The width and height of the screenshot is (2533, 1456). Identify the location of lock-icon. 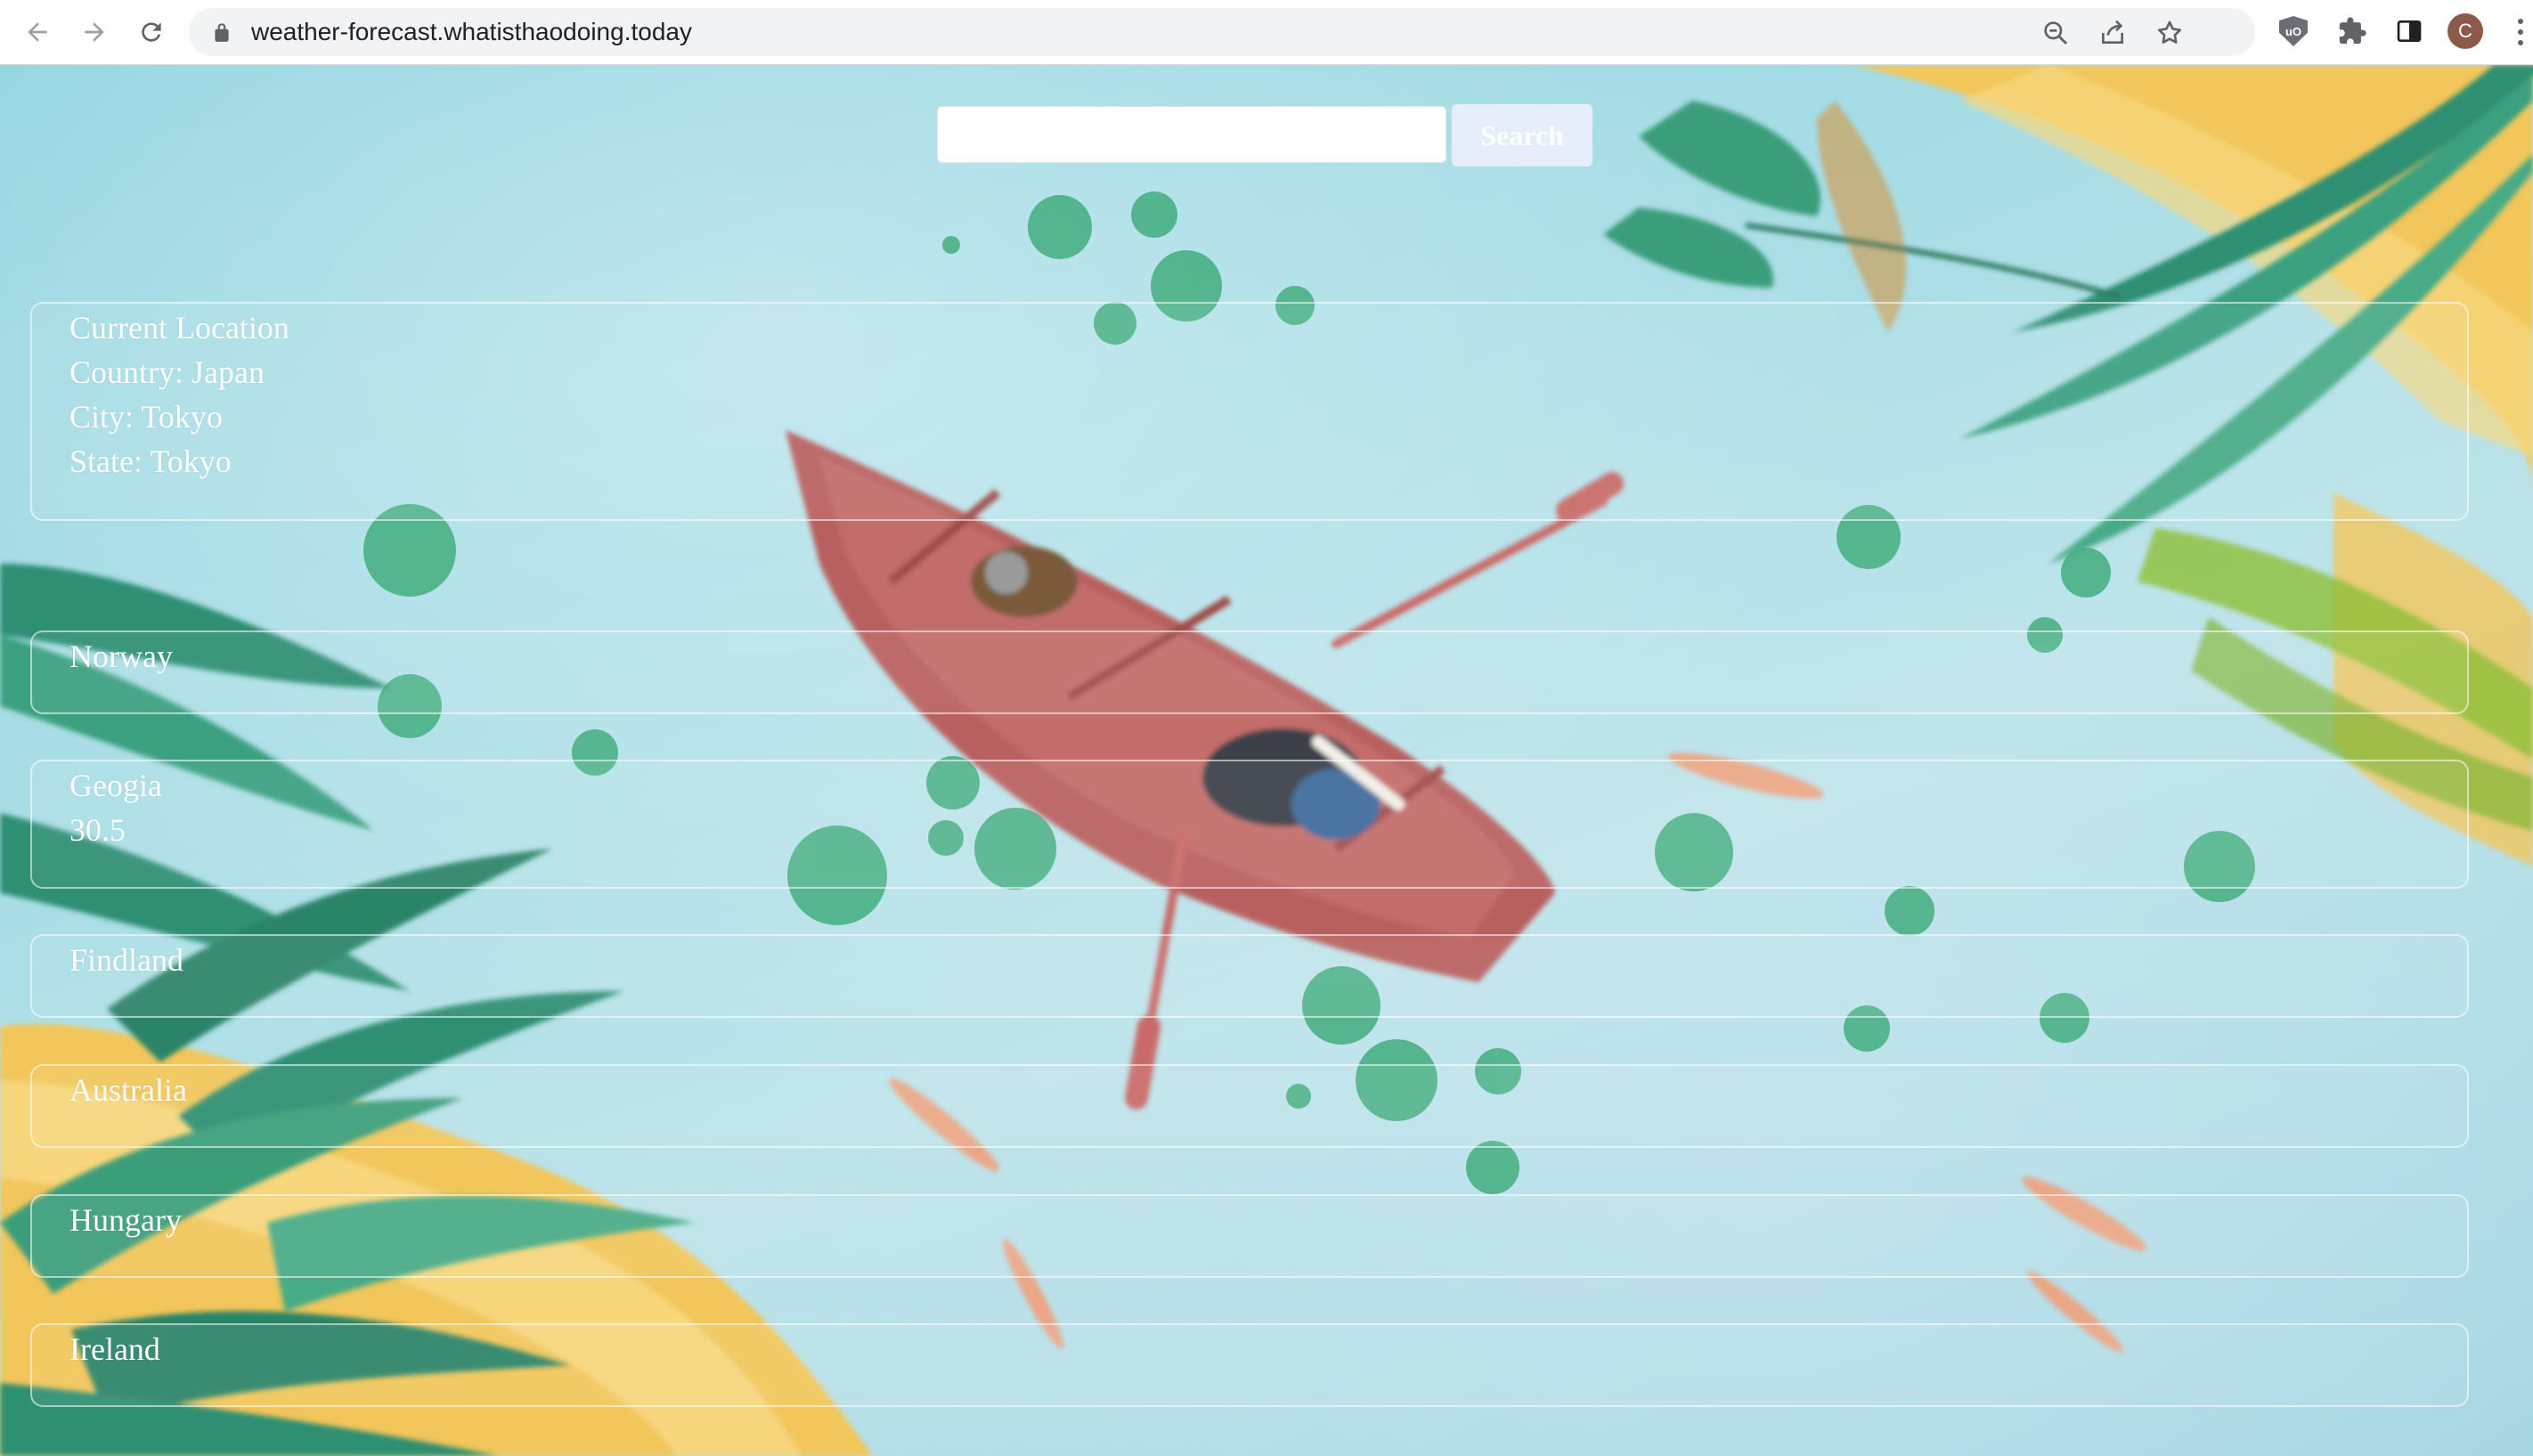
(221, 32).